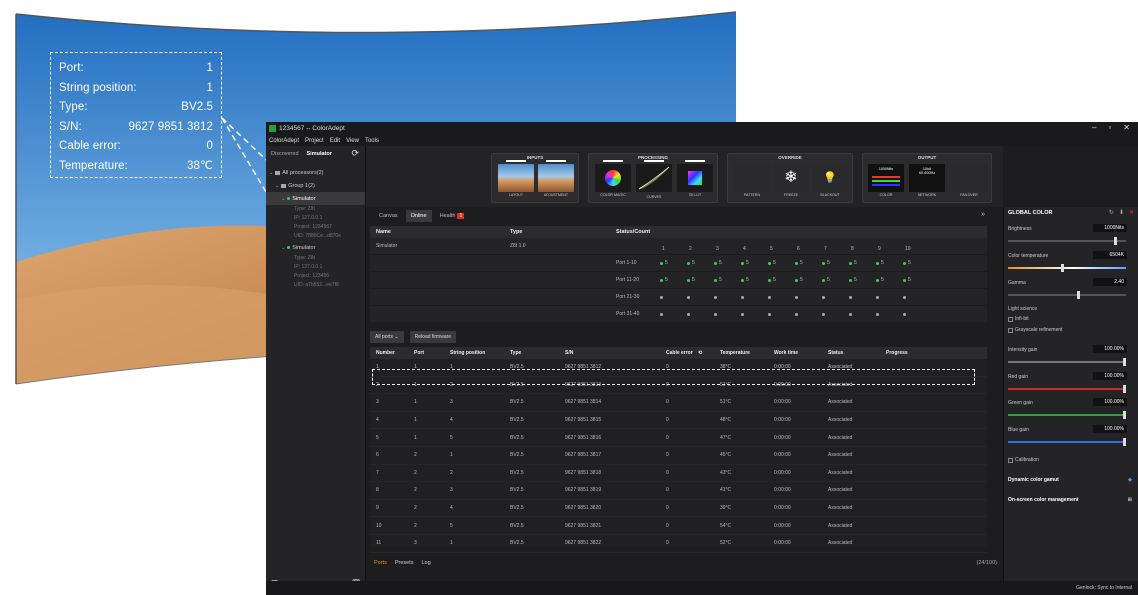  What do you see at coordinates (700, 353) in the screenshot?
I see `refresh-icon: ⟲` at bounding box center [700, 353].